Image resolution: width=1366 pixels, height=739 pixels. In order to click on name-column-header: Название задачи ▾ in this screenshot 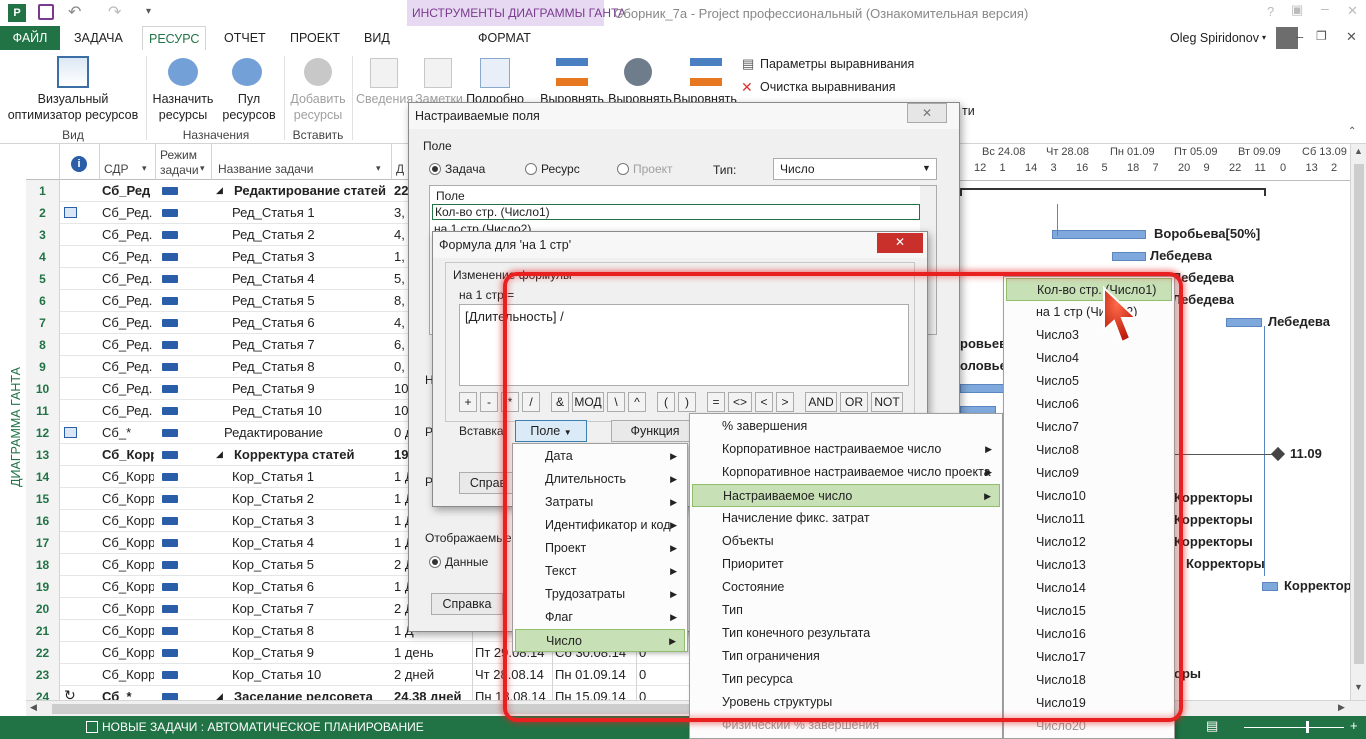, I will do `click(302, 162)`.